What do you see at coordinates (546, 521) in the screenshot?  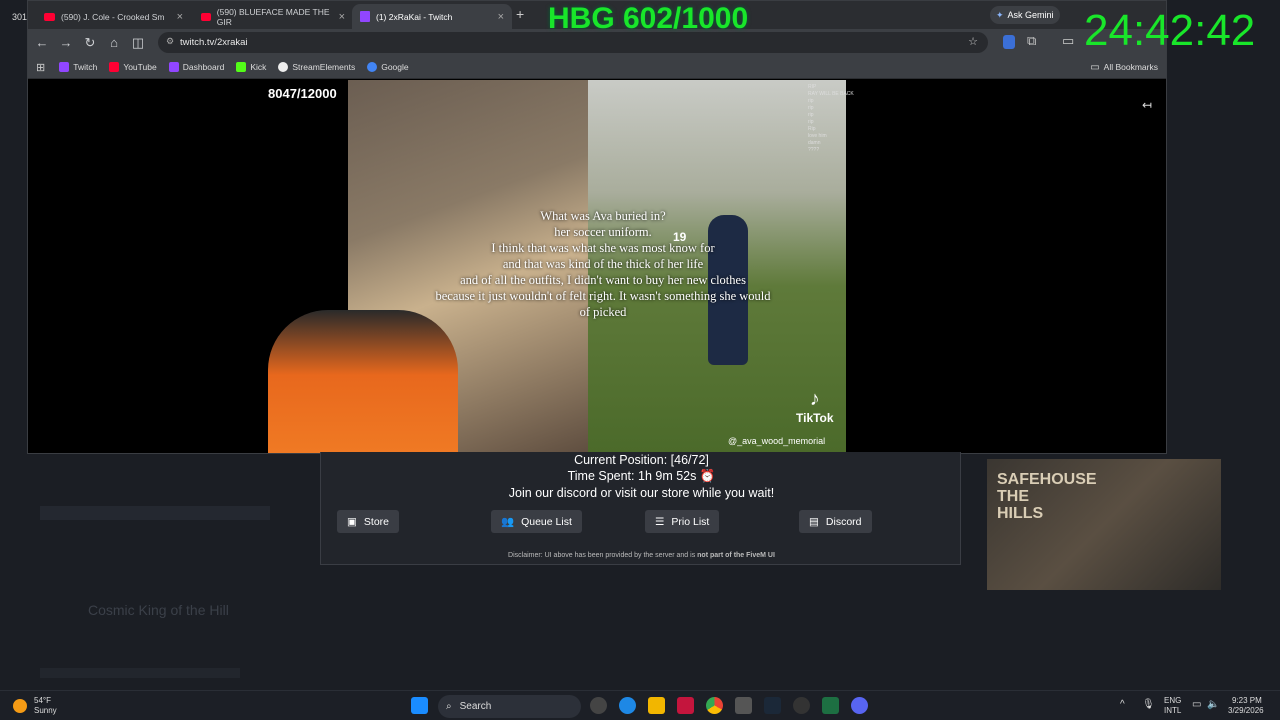 I see `button-label: Queue List` at bounding box center [546, 521].